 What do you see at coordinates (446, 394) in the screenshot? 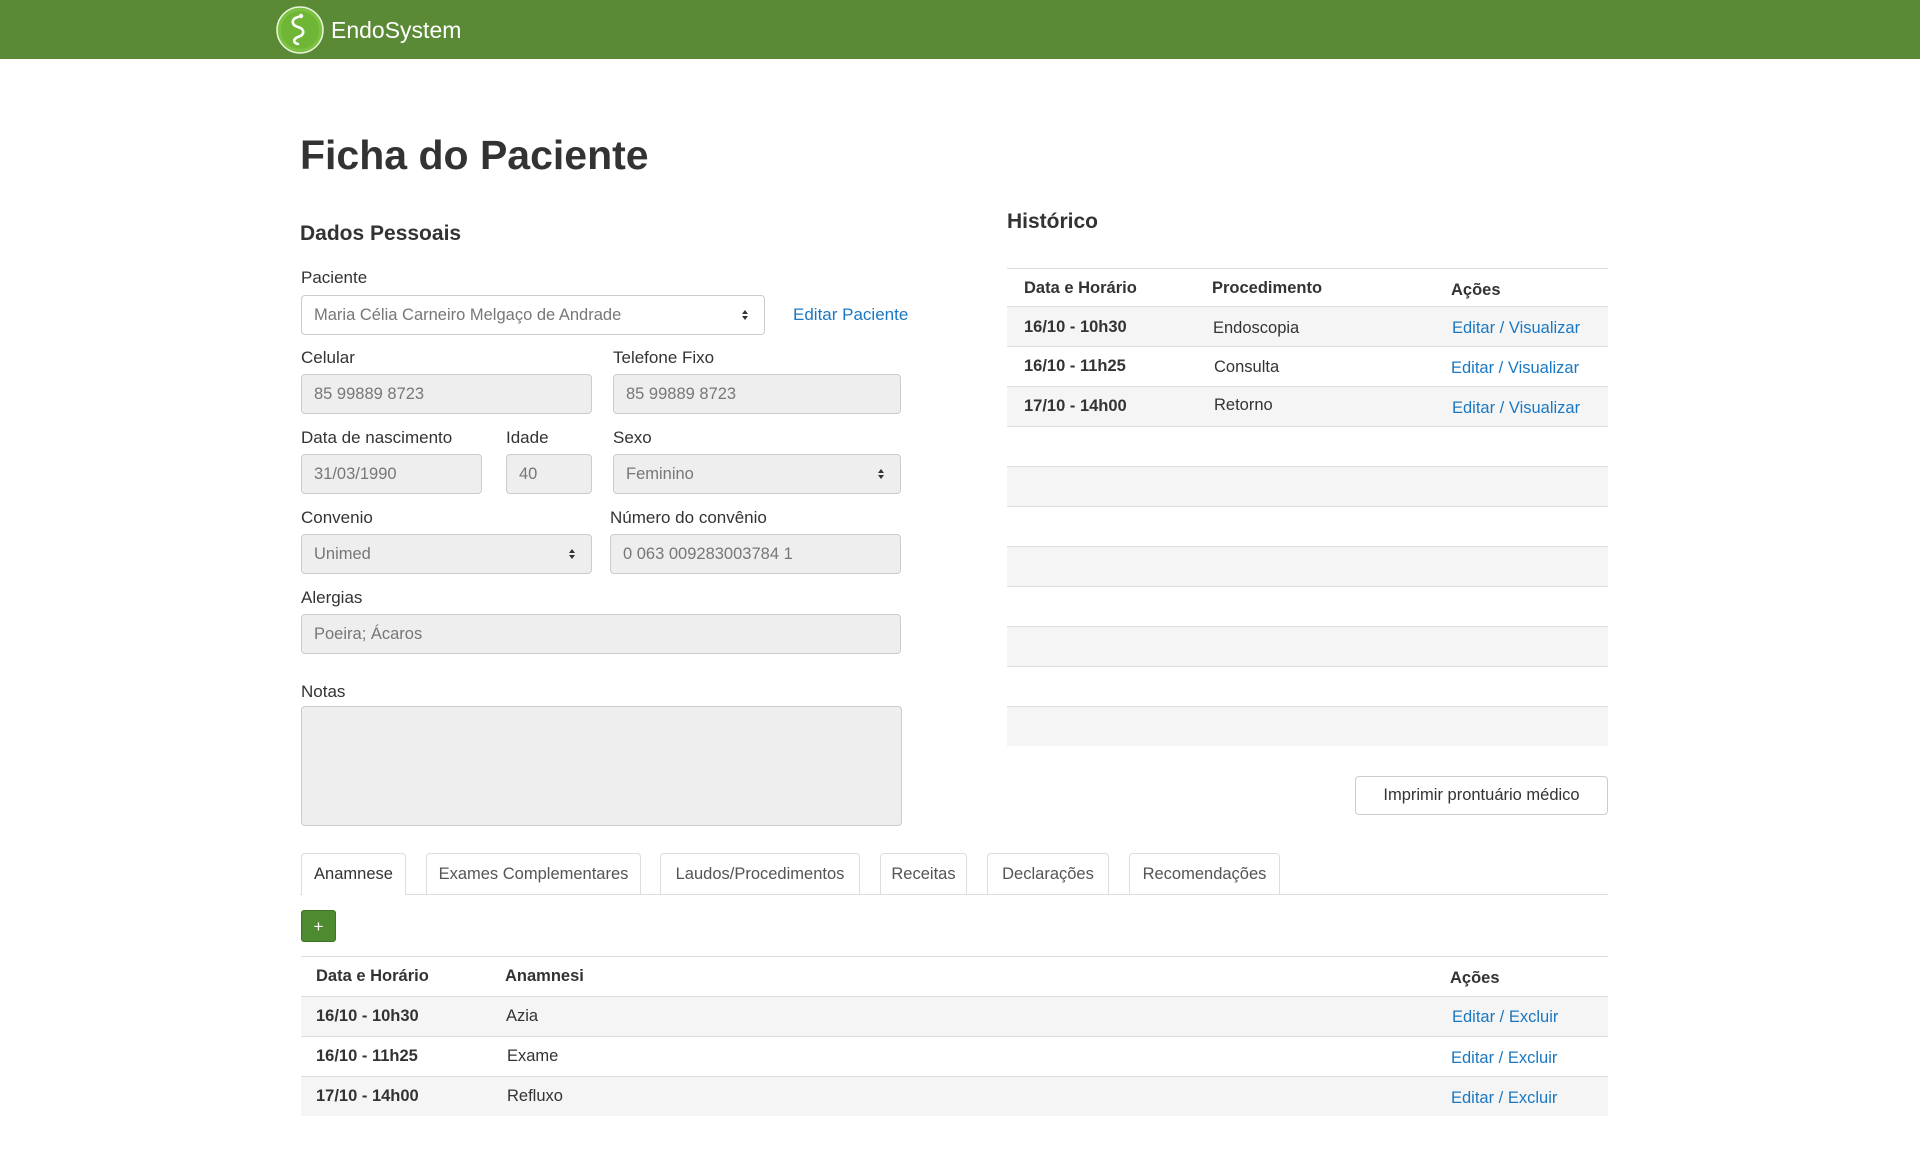
I see `cell-field: 85 99889 8723` at bounding box center [446, 394].